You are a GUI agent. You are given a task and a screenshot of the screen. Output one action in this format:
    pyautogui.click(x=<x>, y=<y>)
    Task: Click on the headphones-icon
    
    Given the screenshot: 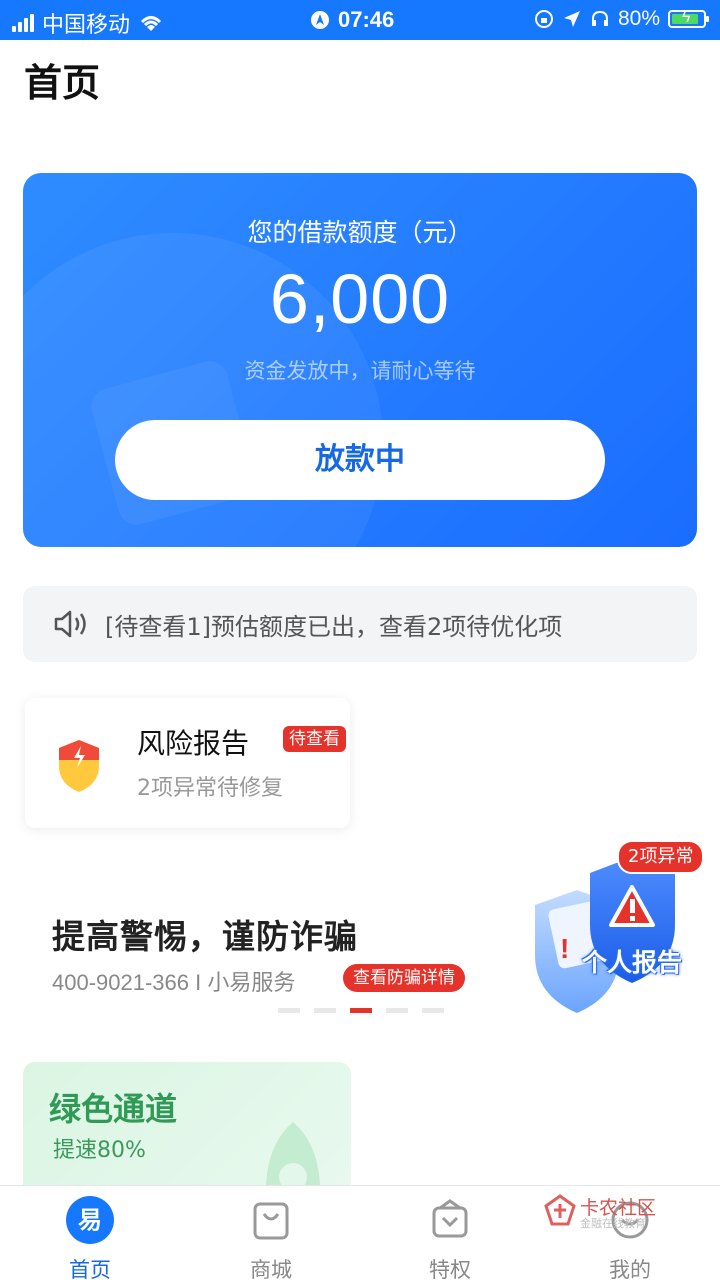 What is the action you would take?
    pyautogui.click(x=599, y=18)
    